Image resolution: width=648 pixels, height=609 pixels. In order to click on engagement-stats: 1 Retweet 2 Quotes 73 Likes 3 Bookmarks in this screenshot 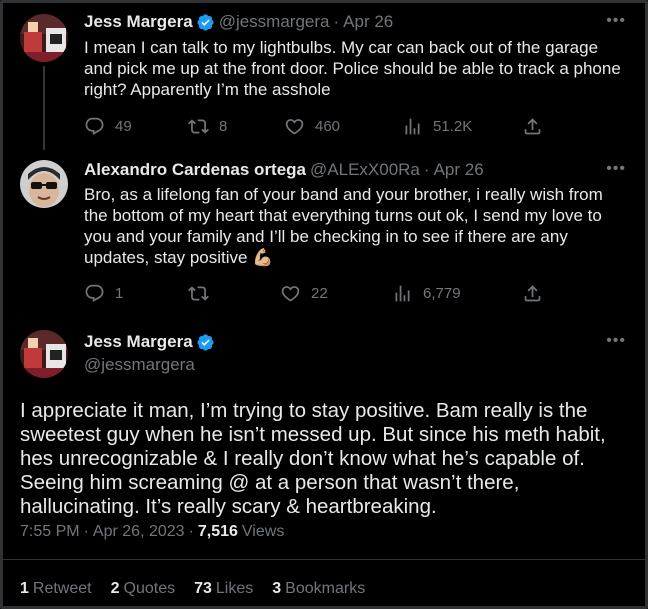, I will do `click(202, 589)`.